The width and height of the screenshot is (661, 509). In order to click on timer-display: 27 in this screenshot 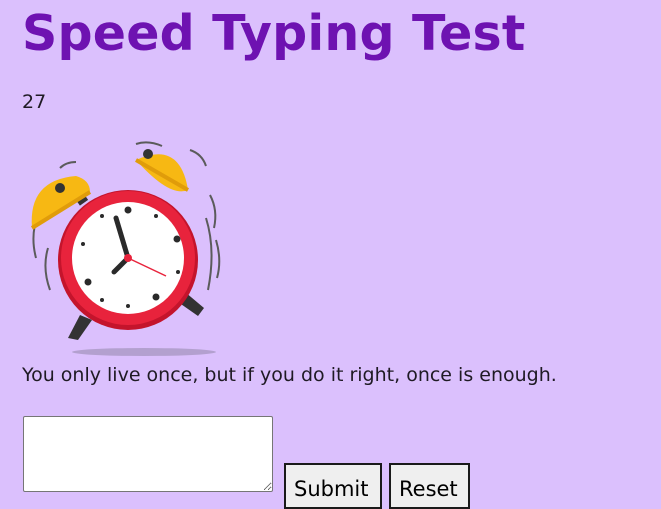, I will do `click(34, 102)`.